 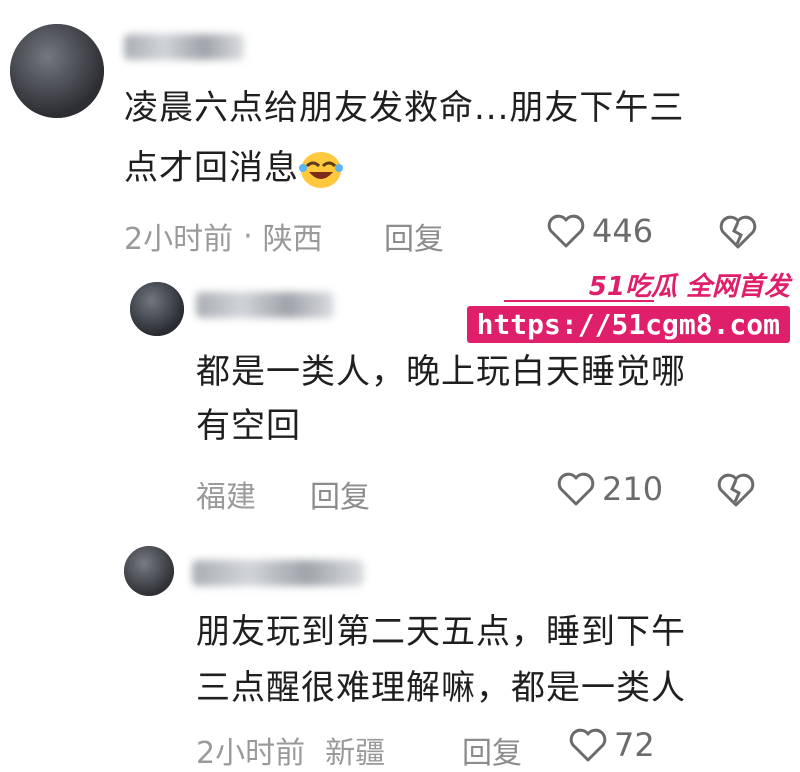 I want to click on like-count: 446, so click(x=623, y=231).